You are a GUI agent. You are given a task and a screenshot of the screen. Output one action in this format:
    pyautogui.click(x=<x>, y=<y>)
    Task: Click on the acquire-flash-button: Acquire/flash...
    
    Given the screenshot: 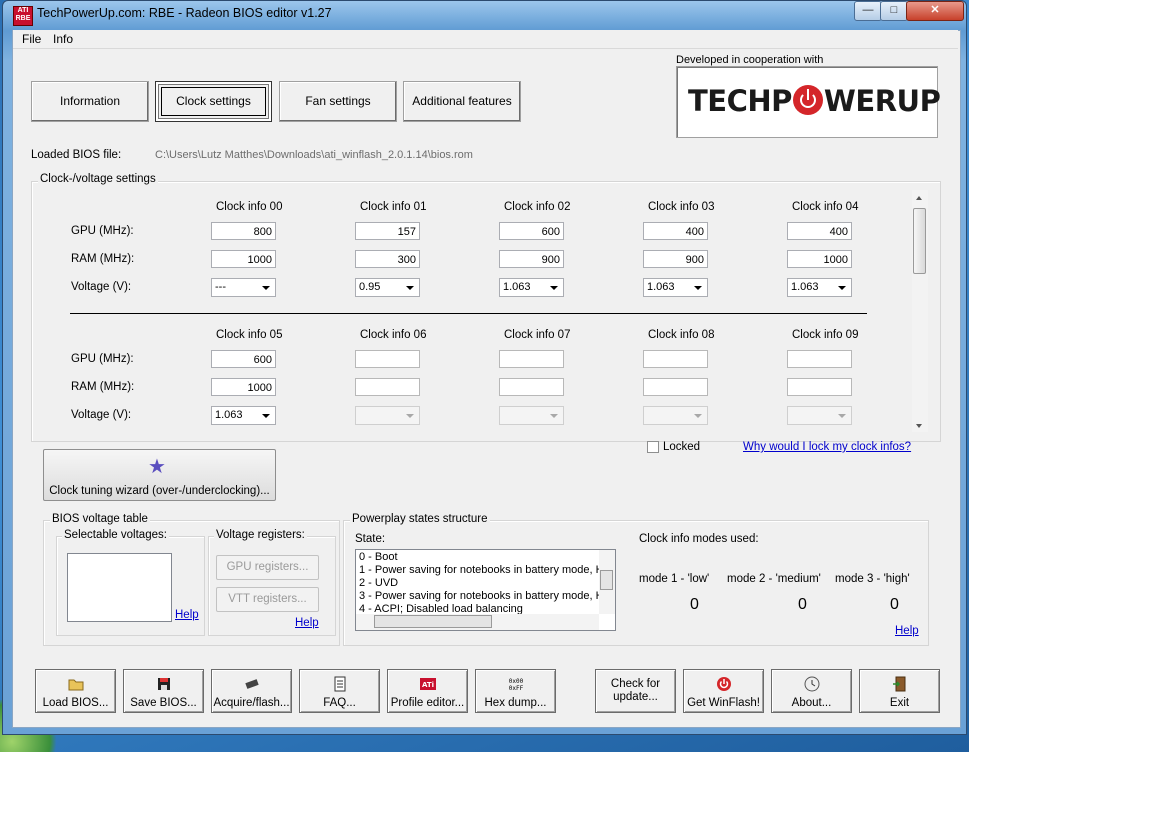 What is the action you would take?
    pyautogui.click(x=251, y=691)
    